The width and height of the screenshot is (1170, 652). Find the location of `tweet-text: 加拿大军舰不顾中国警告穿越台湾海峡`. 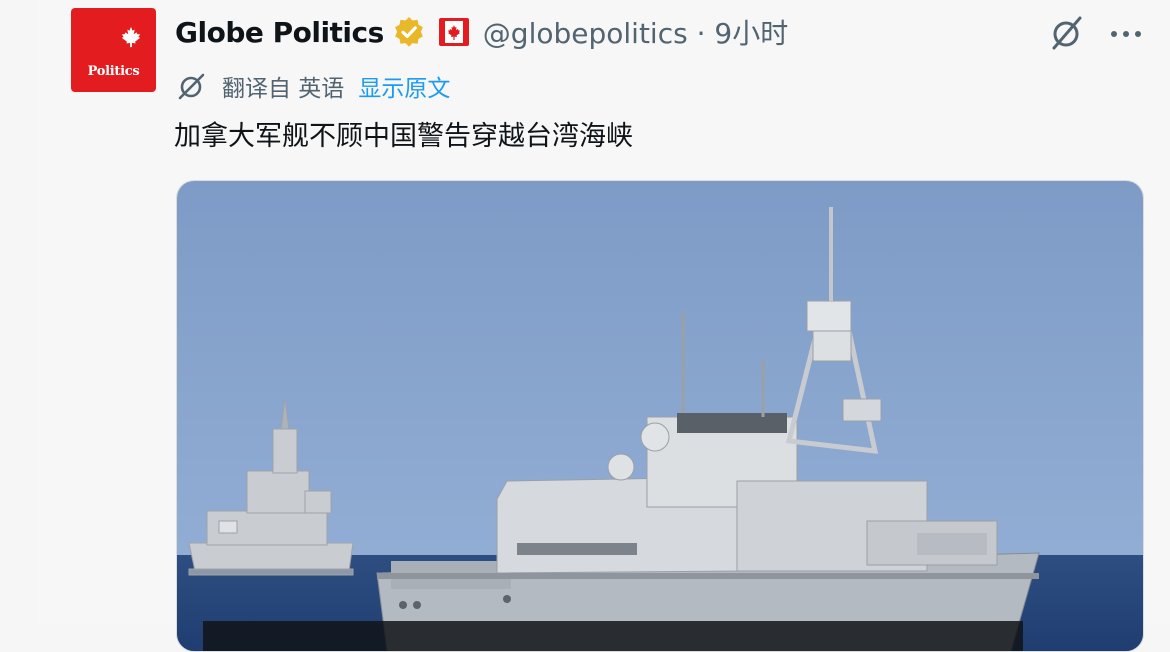

tweet-text: 加拿大军舰不顾中国警告穿越台湾海峡 is located at coordinates (403, 136).